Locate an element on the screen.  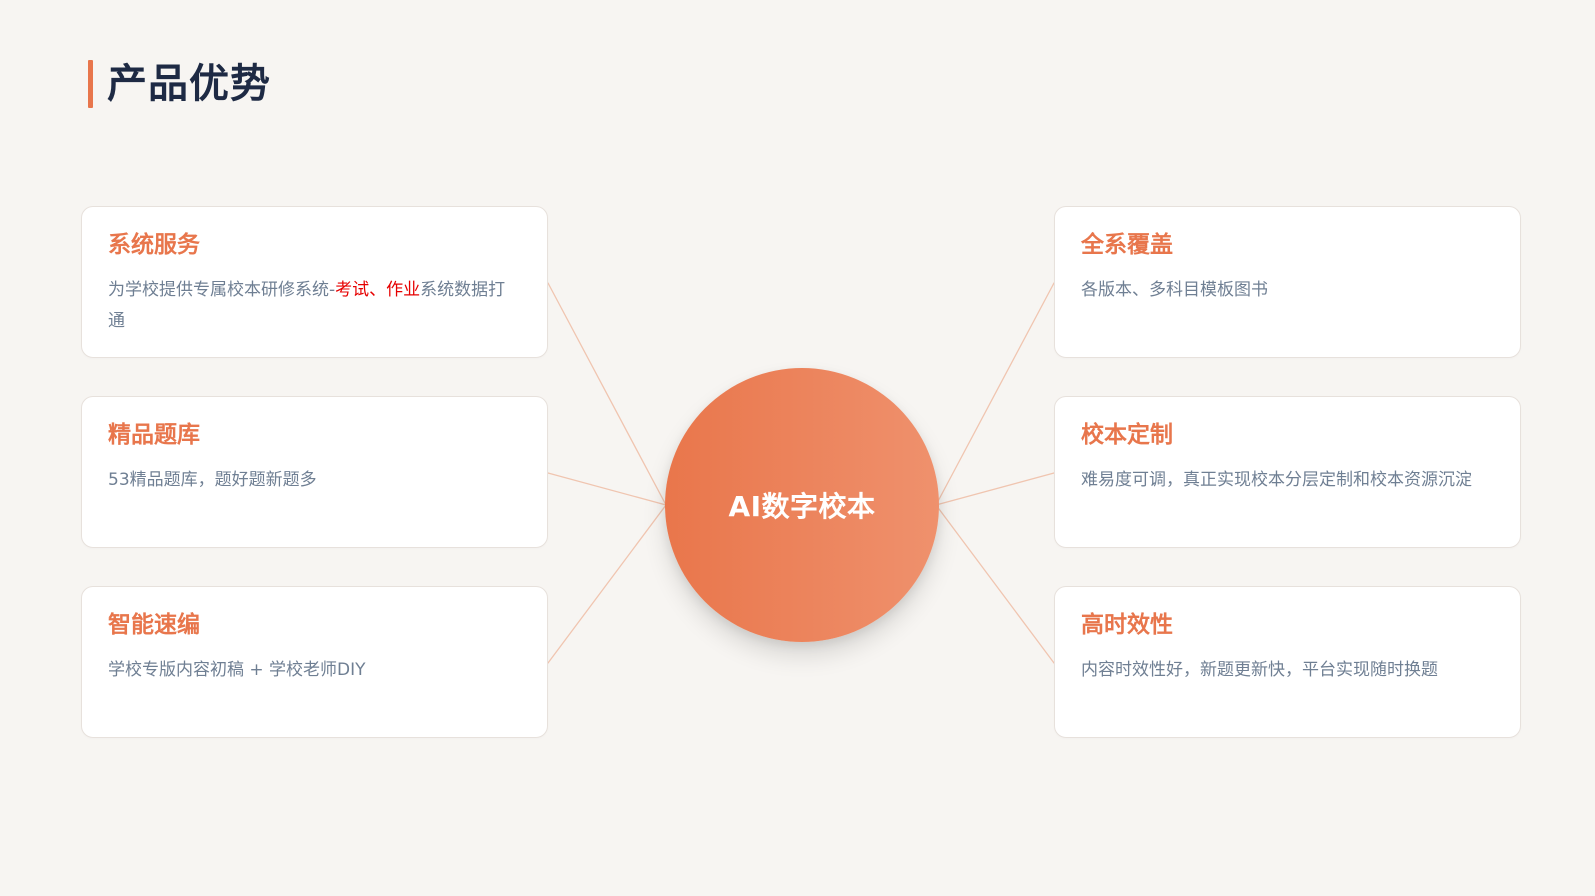
page-title: 产品优势 is located at coordinates (189, 84).